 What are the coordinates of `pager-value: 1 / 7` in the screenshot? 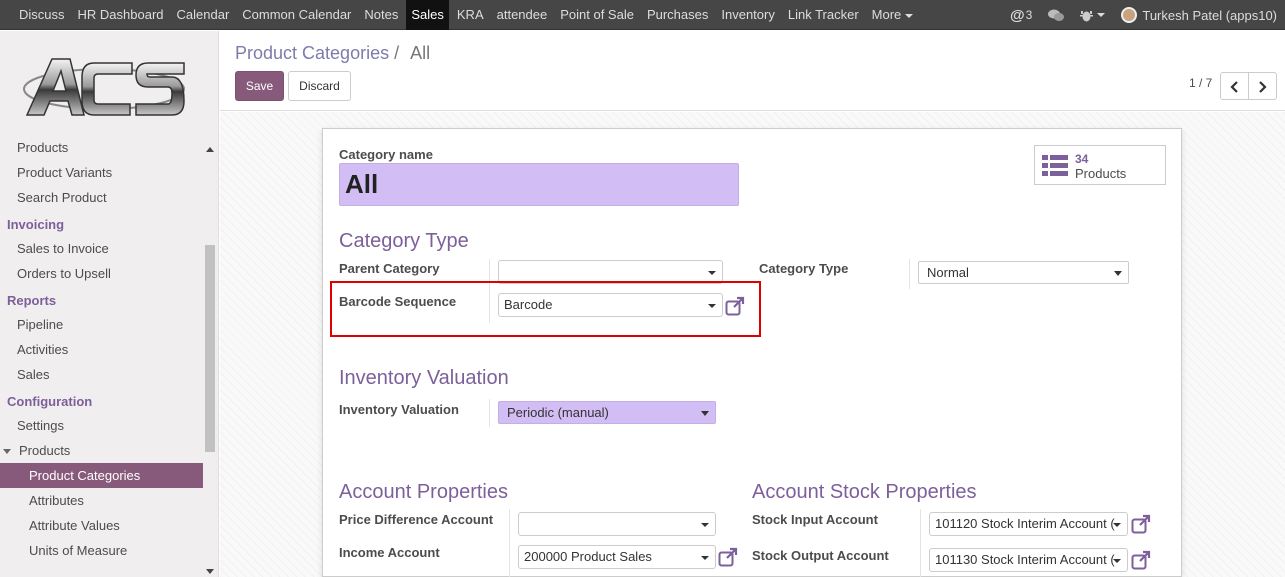 It's located at (1200, 83).